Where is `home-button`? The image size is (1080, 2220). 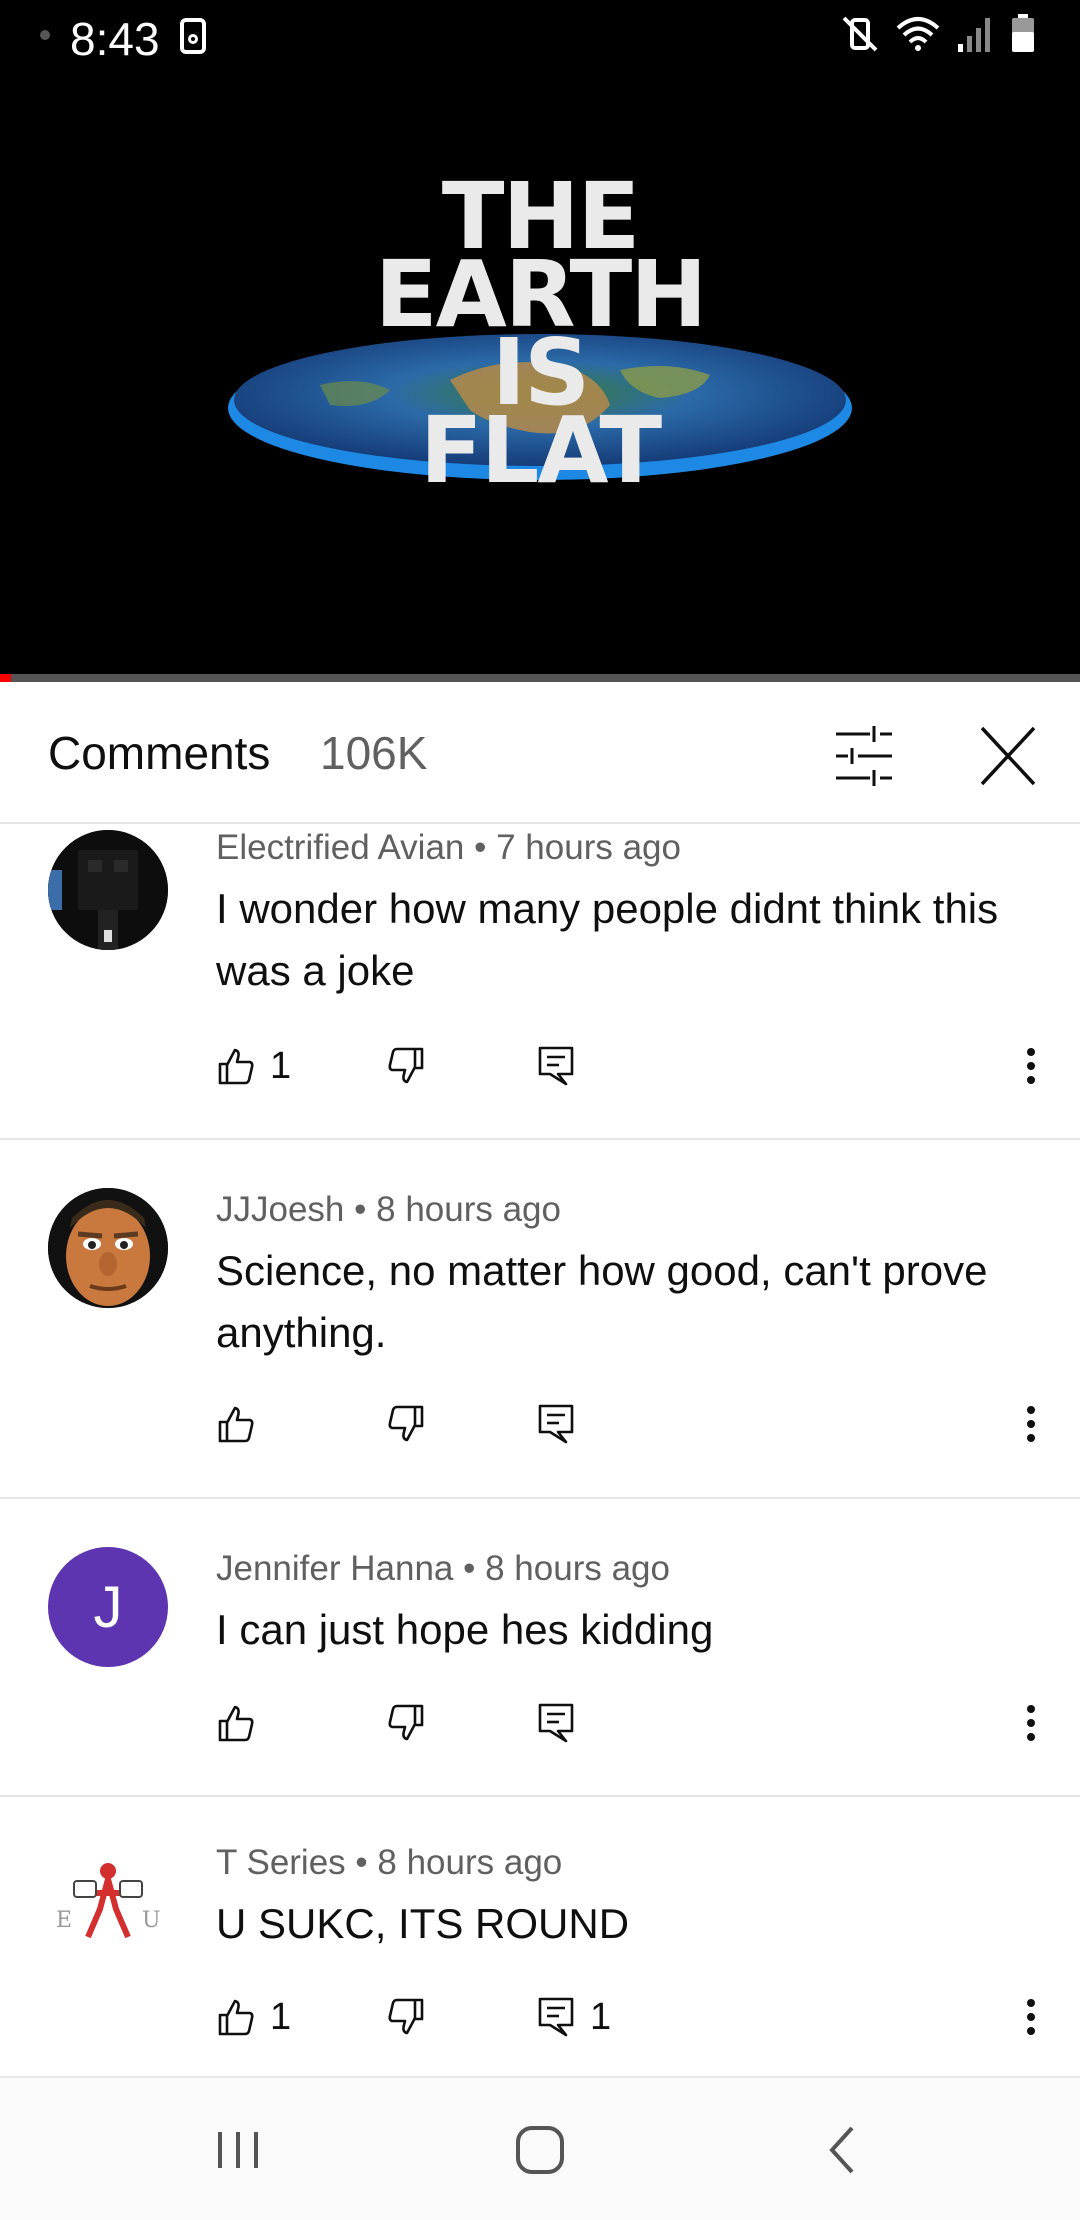 home-button is located at coordinates (540, 2150).